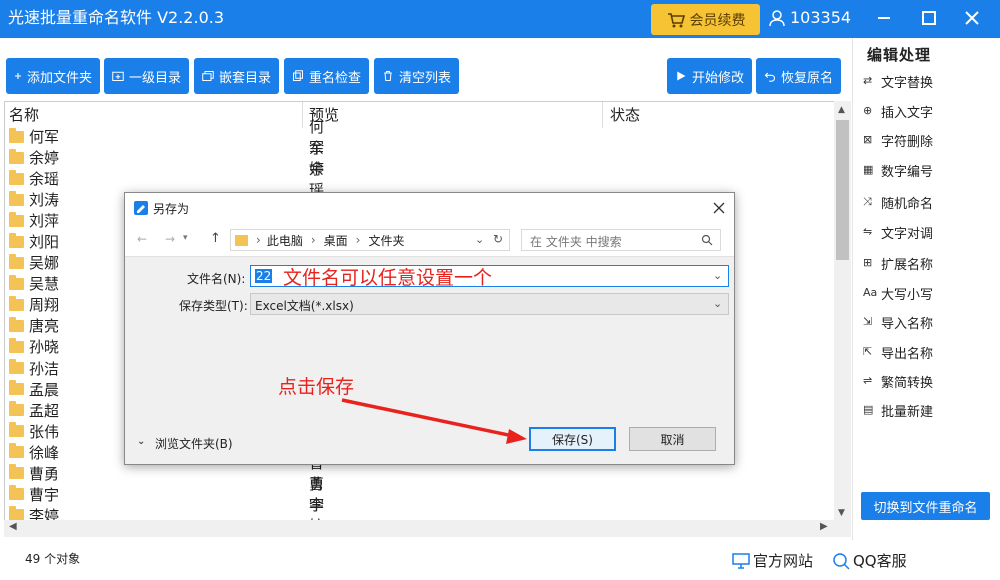  I want to click on user-account: 103354, so click(809, 17).